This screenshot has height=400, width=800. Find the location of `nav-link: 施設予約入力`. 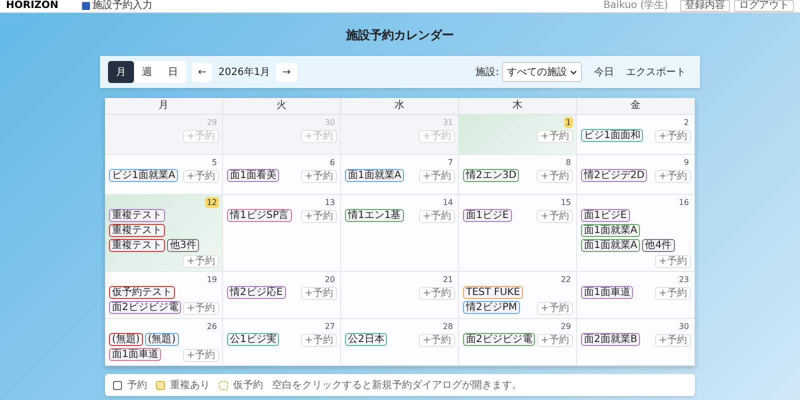

nav-link: 施設予約入力 is located at coordinates (122, 6).